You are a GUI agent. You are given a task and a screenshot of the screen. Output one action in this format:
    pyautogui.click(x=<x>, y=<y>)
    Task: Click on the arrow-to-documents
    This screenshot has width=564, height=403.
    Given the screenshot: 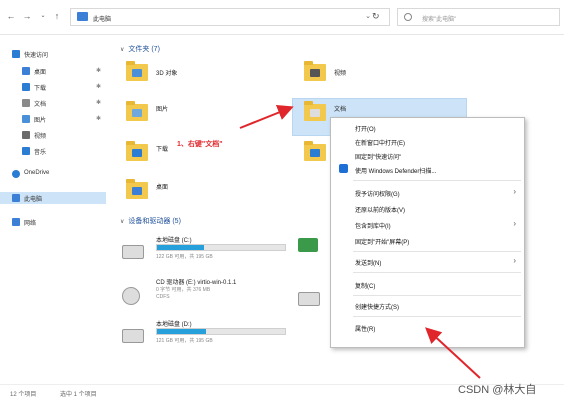 What is the action you would take?
    pyautogui.click(x=266, y=117)
    